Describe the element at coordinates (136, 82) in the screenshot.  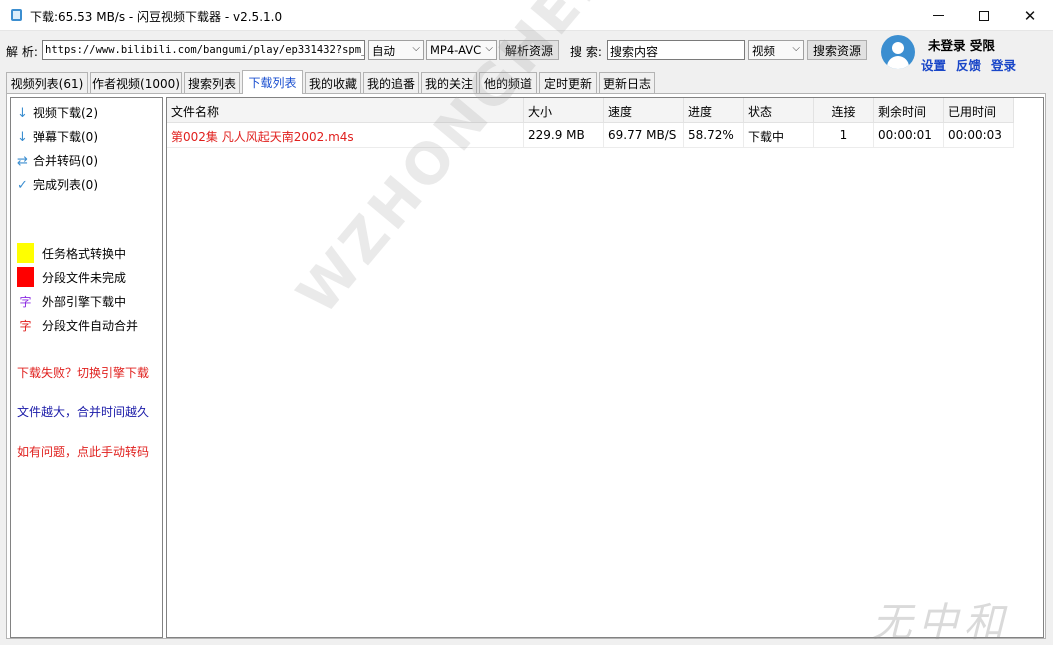
I see `tab-author-videos: 作者视频(1000)` at that location.